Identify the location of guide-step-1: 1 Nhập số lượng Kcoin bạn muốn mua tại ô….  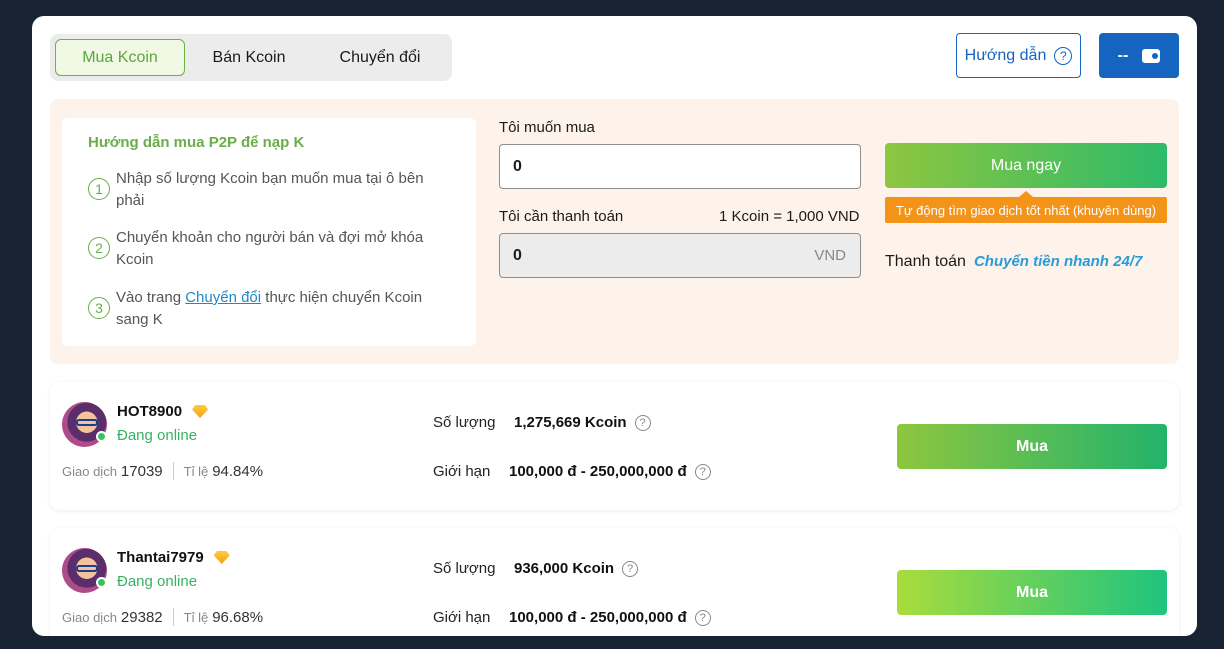
(268, 190).